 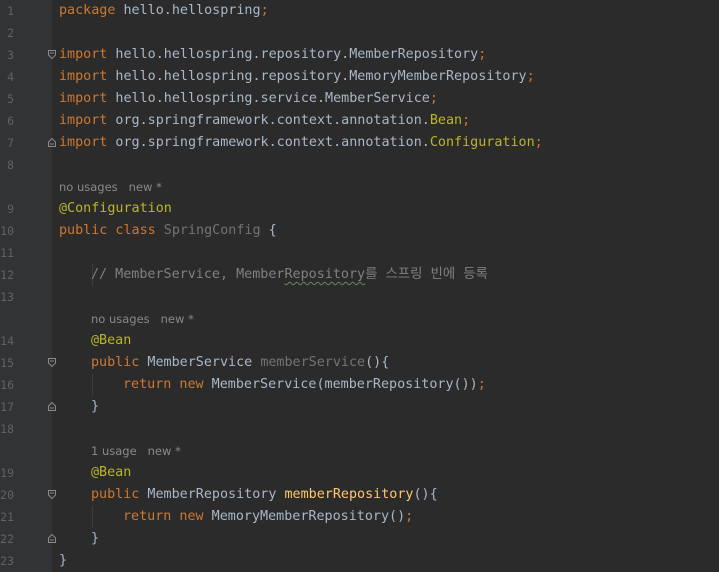 What do you see at coordinates (10, 33) in the screenshot?
I see `line-number: 2` at bounding box center [10, 33].